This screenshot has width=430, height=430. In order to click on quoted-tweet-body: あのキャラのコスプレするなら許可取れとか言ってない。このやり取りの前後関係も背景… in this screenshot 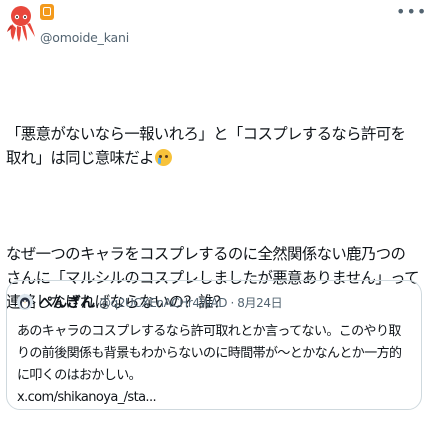, I will do `click(209, 353)`.